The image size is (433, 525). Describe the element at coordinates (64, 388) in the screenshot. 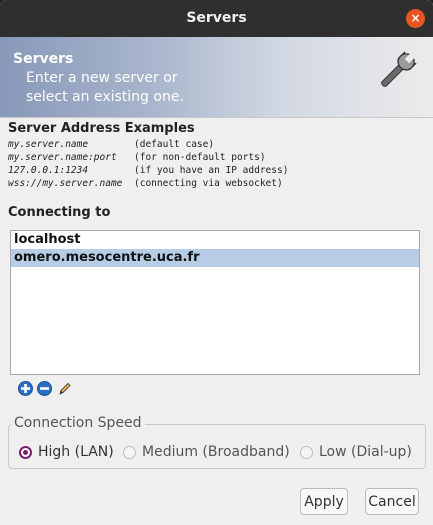

I see `edit-server-icon` at that location.